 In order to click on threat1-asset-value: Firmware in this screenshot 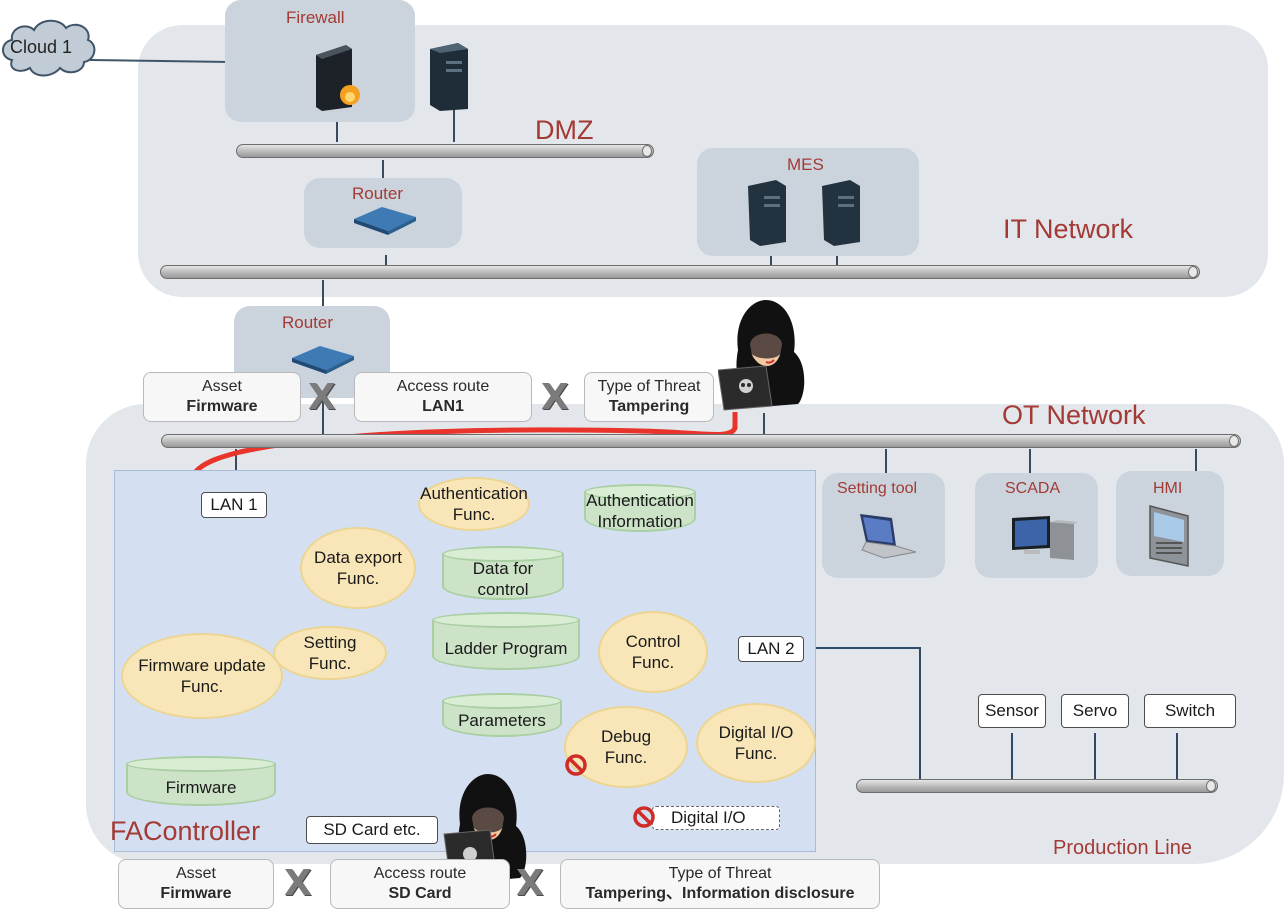, I will do `click(222, 406)`.